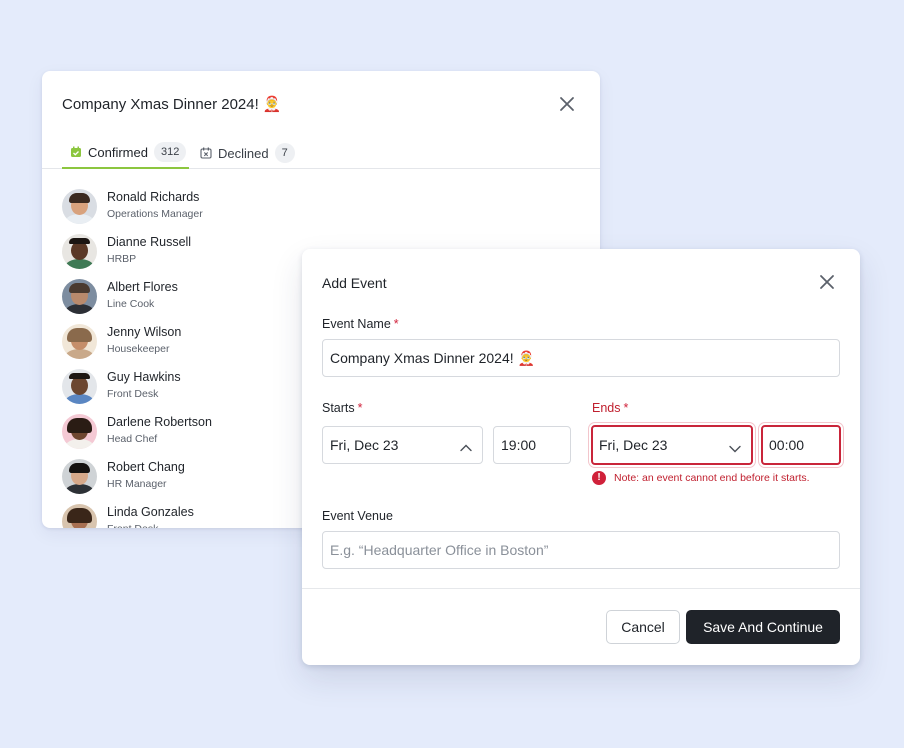 Image resolution: width=904 pixels, height=748 pixels. I want to click on error-icon: !, so click(599, 478).